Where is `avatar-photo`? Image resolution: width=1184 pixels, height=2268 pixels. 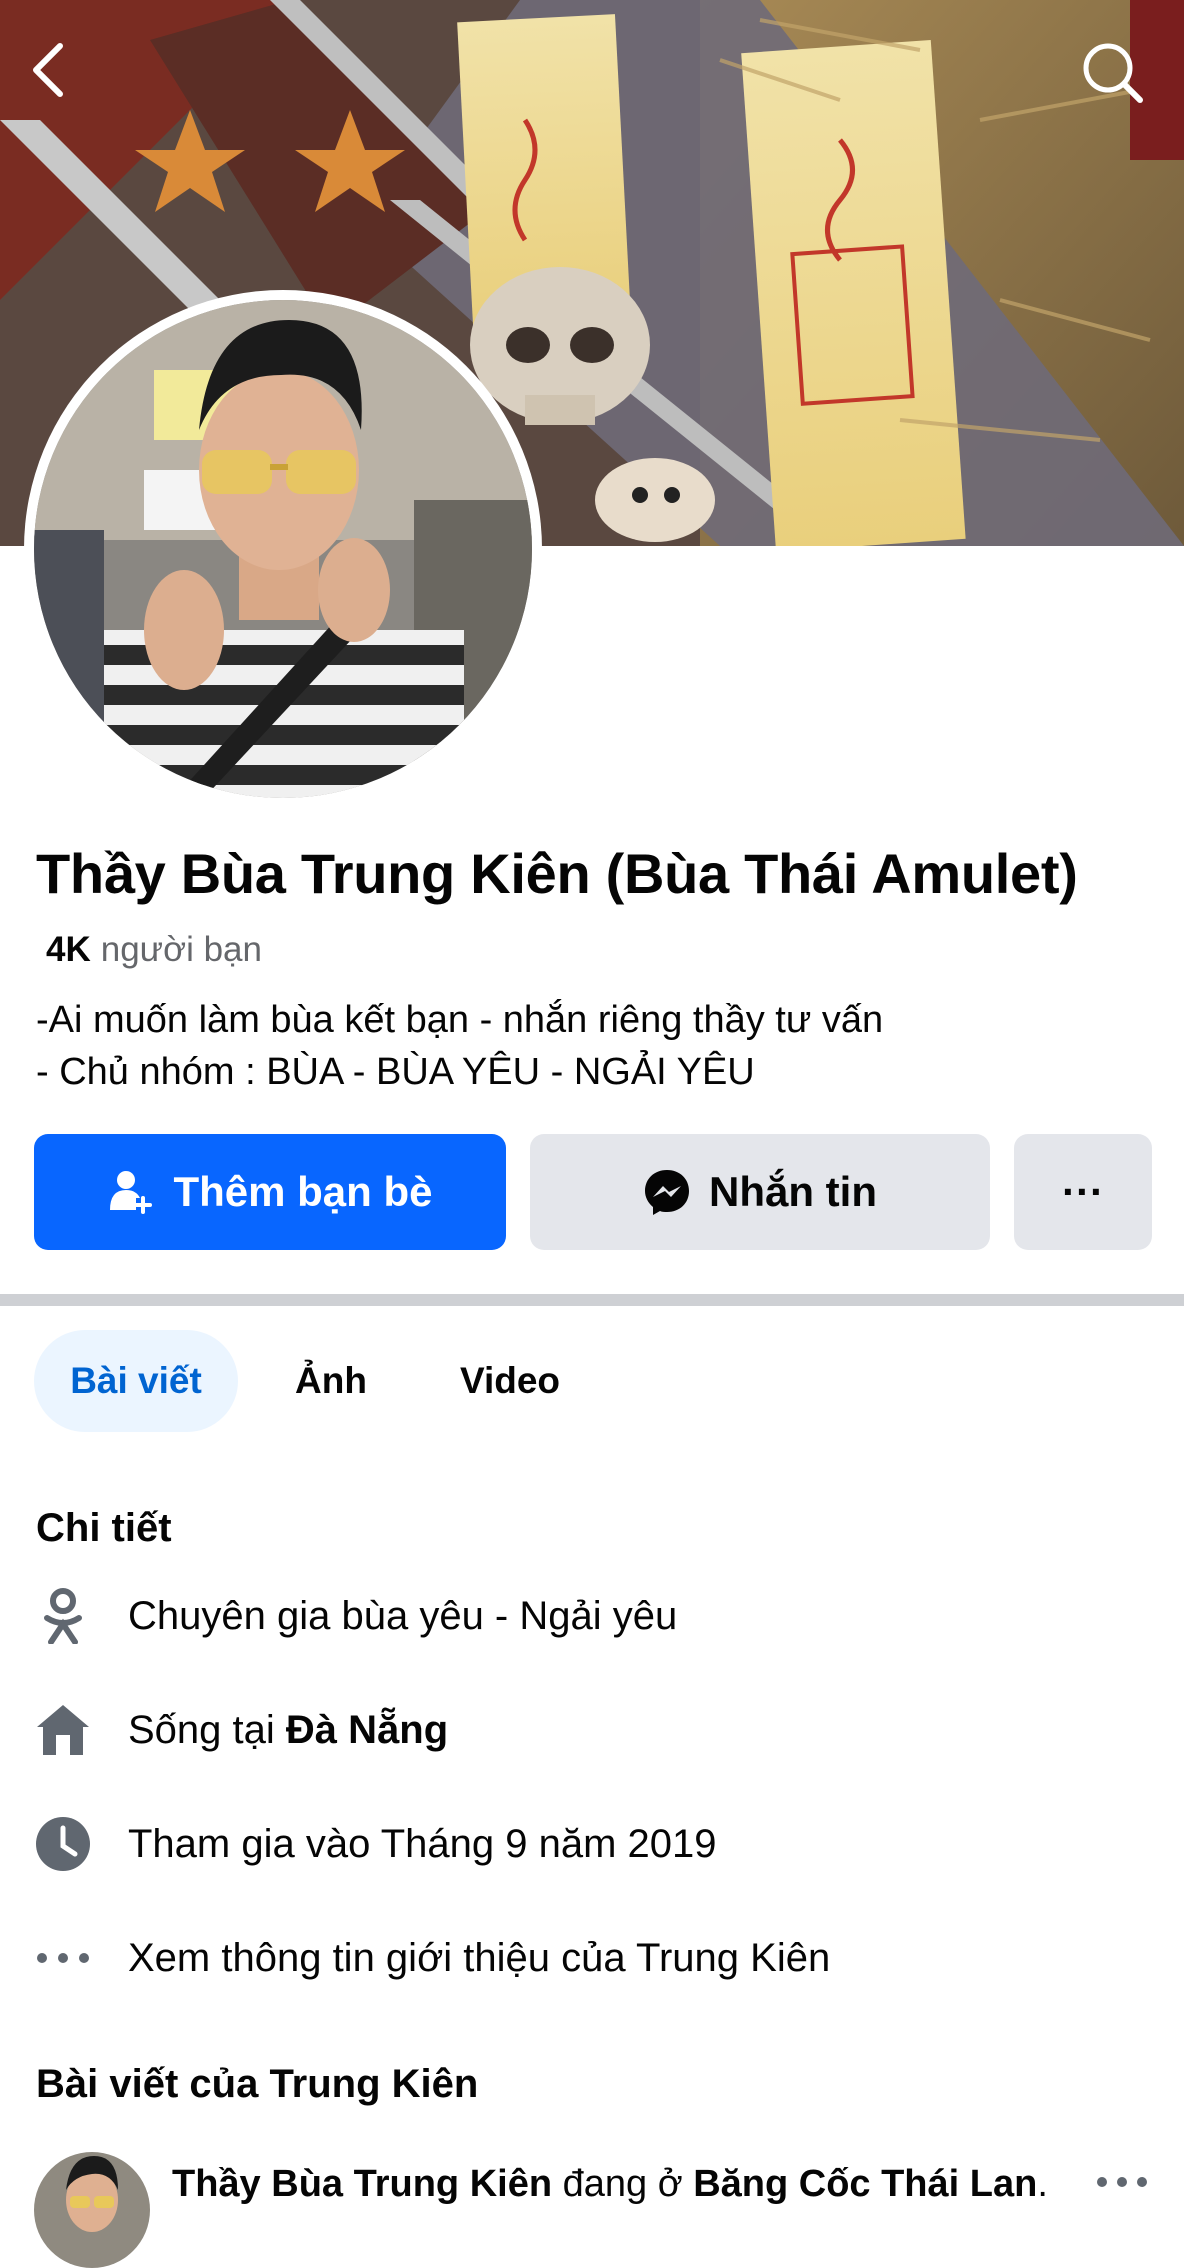 avatar-photo is located at coordinates (283, 549).